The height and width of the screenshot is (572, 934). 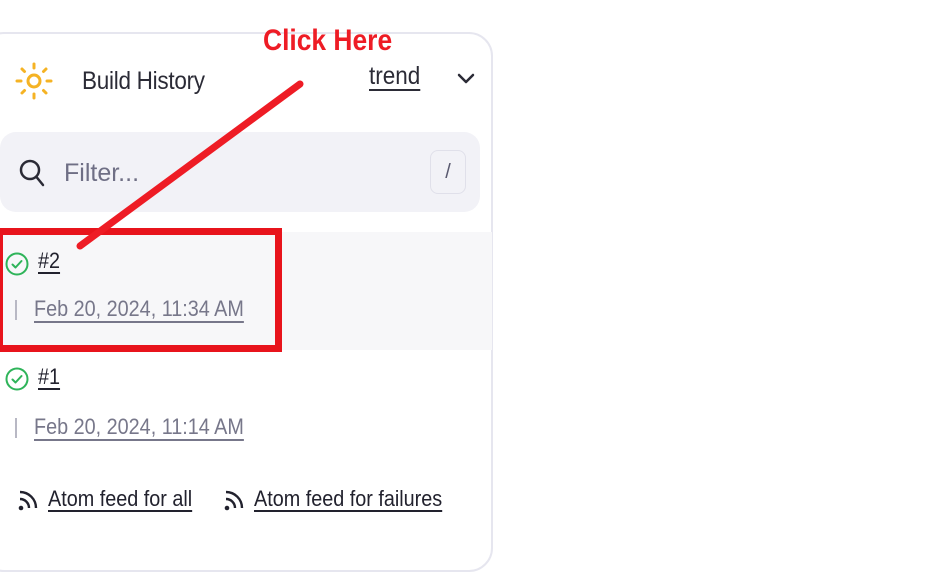 I want to click on feed-label: Atom feed for all, so click(x=120, y=498).